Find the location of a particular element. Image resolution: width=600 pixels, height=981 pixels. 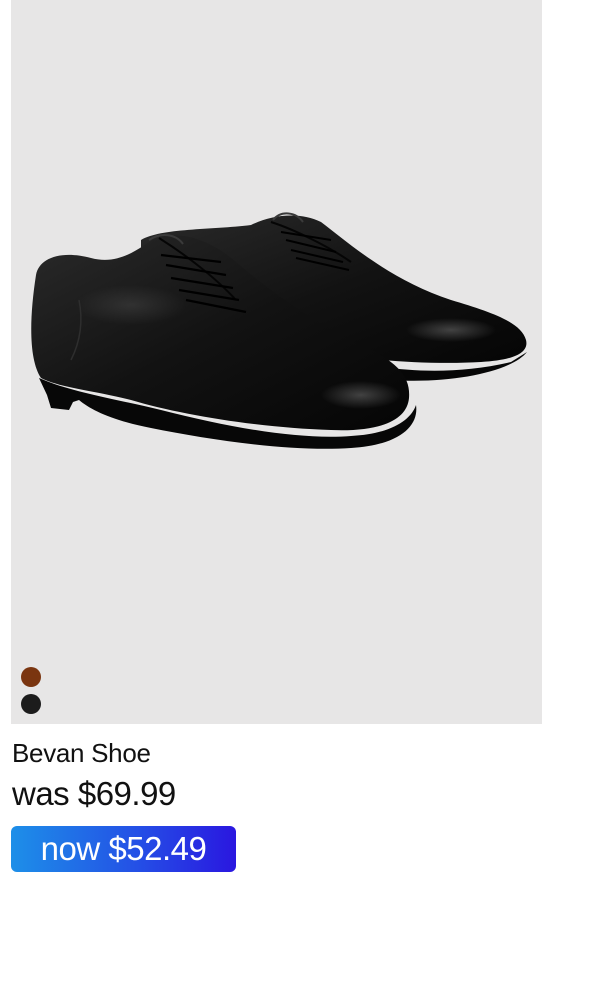

product-title: Bevan Shoe is located at coordinates (81, 753).